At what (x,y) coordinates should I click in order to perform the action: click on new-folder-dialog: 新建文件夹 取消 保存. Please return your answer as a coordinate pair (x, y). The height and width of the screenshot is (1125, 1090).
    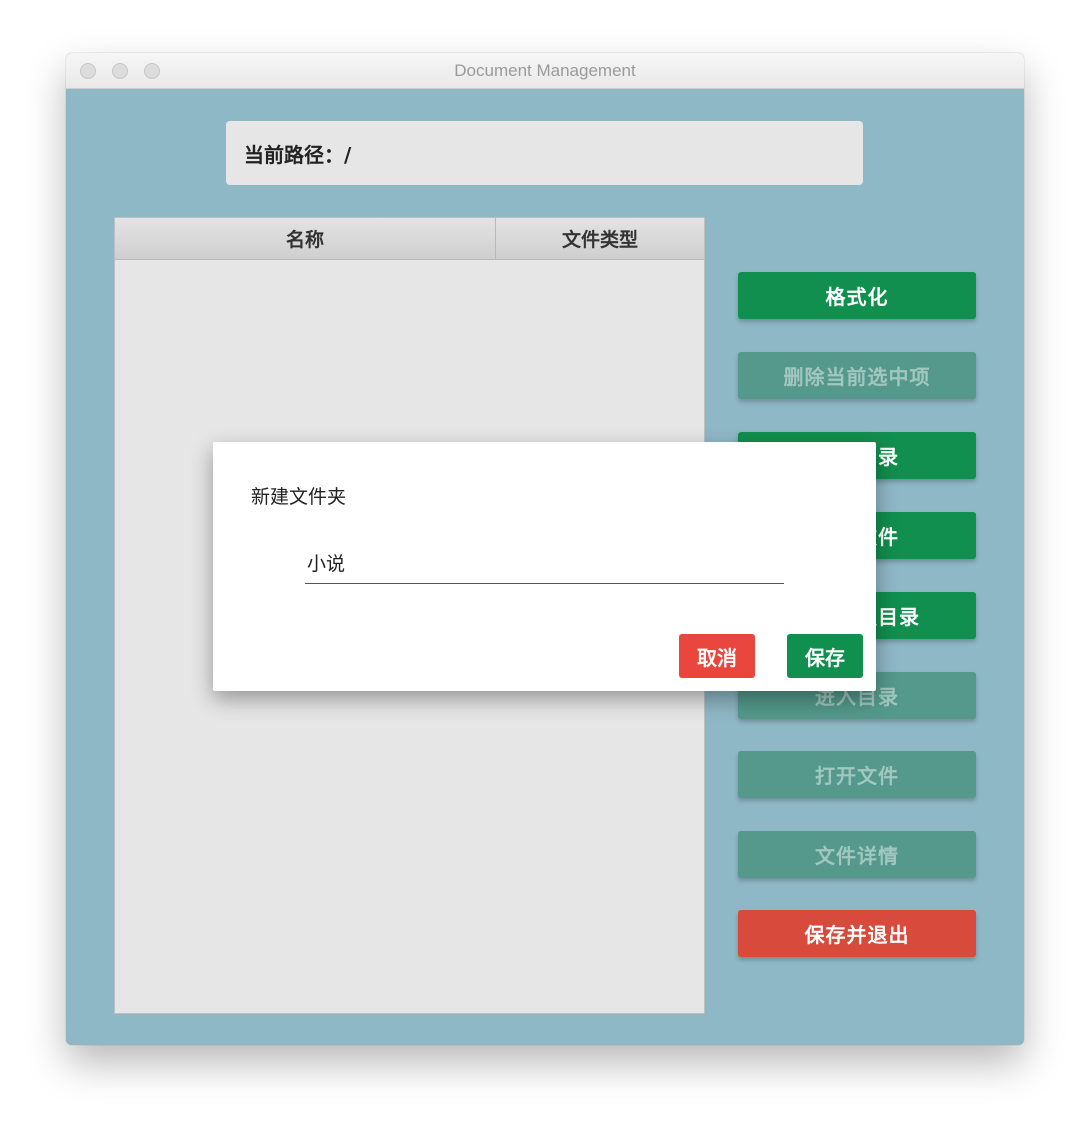
    Looking at the image, I should click on (544, 566).